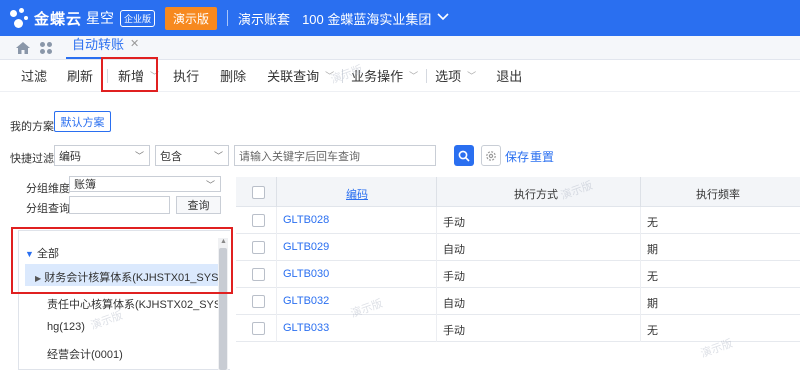  I want to click on business-ops-label: 业务操作, so click(377, 76).